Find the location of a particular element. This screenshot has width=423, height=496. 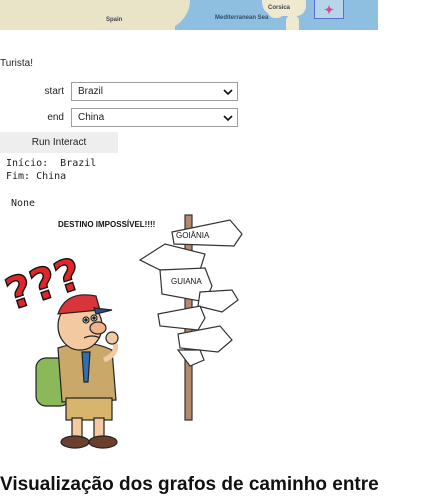

map-label-mediterranean: Mediterranean Sea is located at coordinates (242, 18).